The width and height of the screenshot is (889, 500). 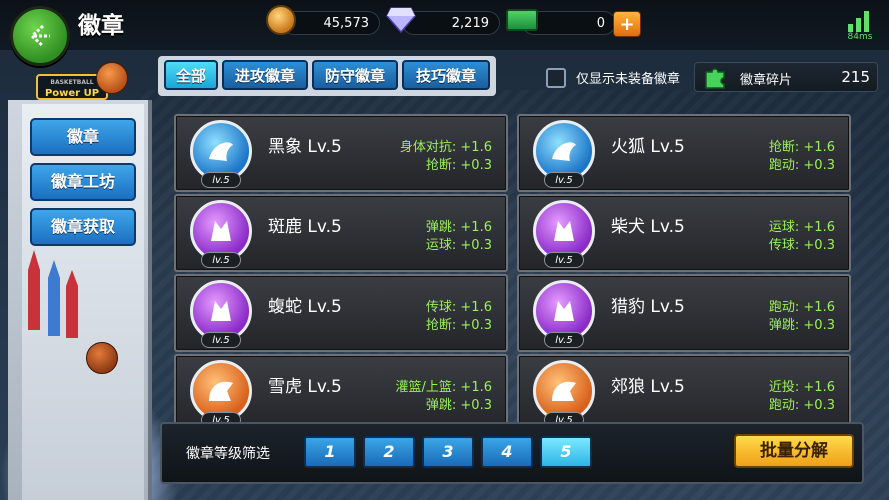 I want to click on coin-counter: 45,573, so click(x=331, y=23).